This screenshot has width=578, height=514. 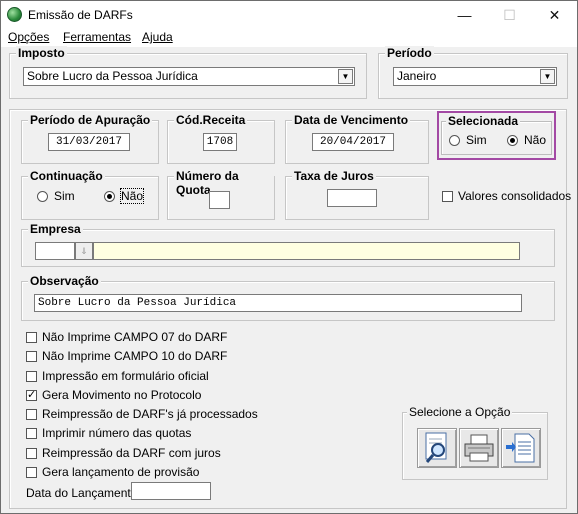 I want to click on window-title: Emissão de DARFs, so click(x=80, y=15).